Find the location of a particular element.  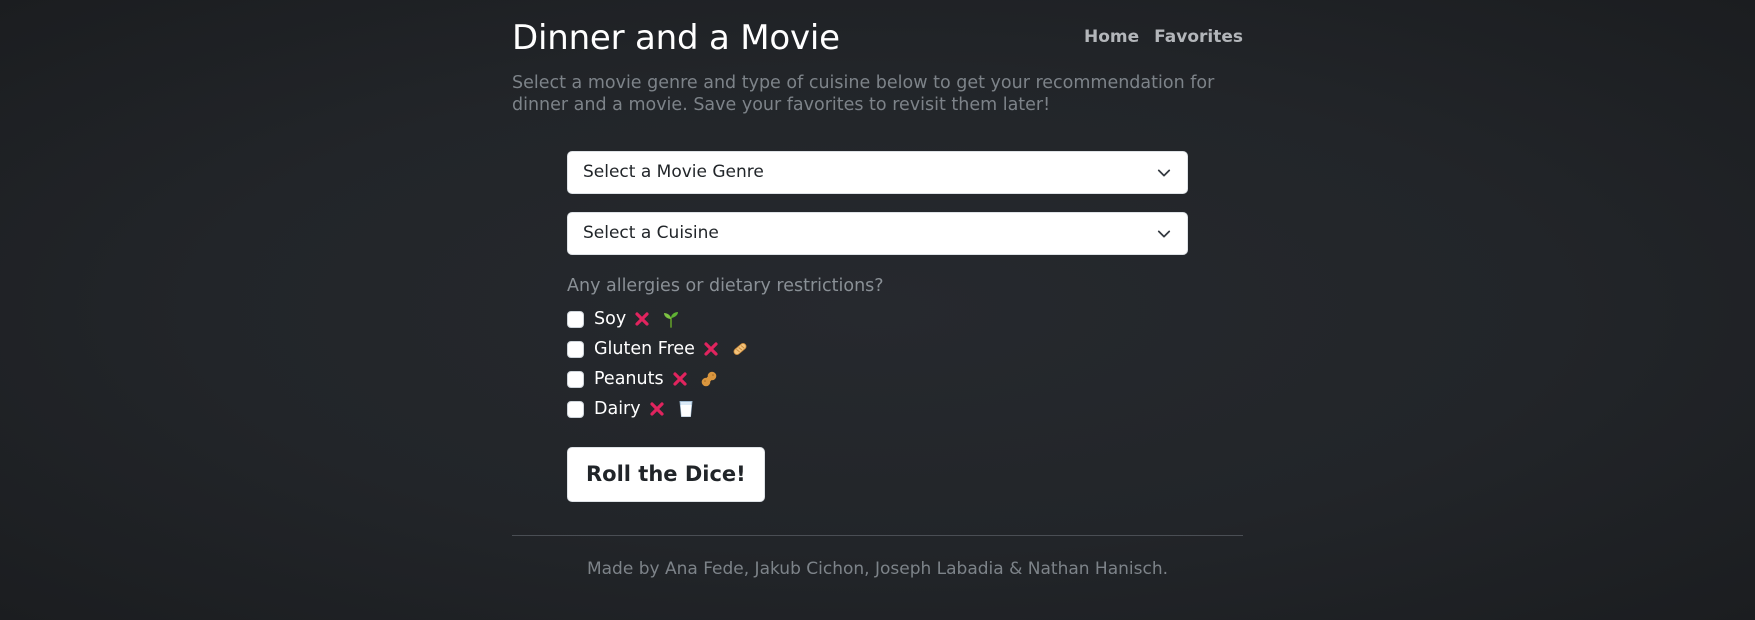

milk-glass-icon is located at coordinates (686, 409).